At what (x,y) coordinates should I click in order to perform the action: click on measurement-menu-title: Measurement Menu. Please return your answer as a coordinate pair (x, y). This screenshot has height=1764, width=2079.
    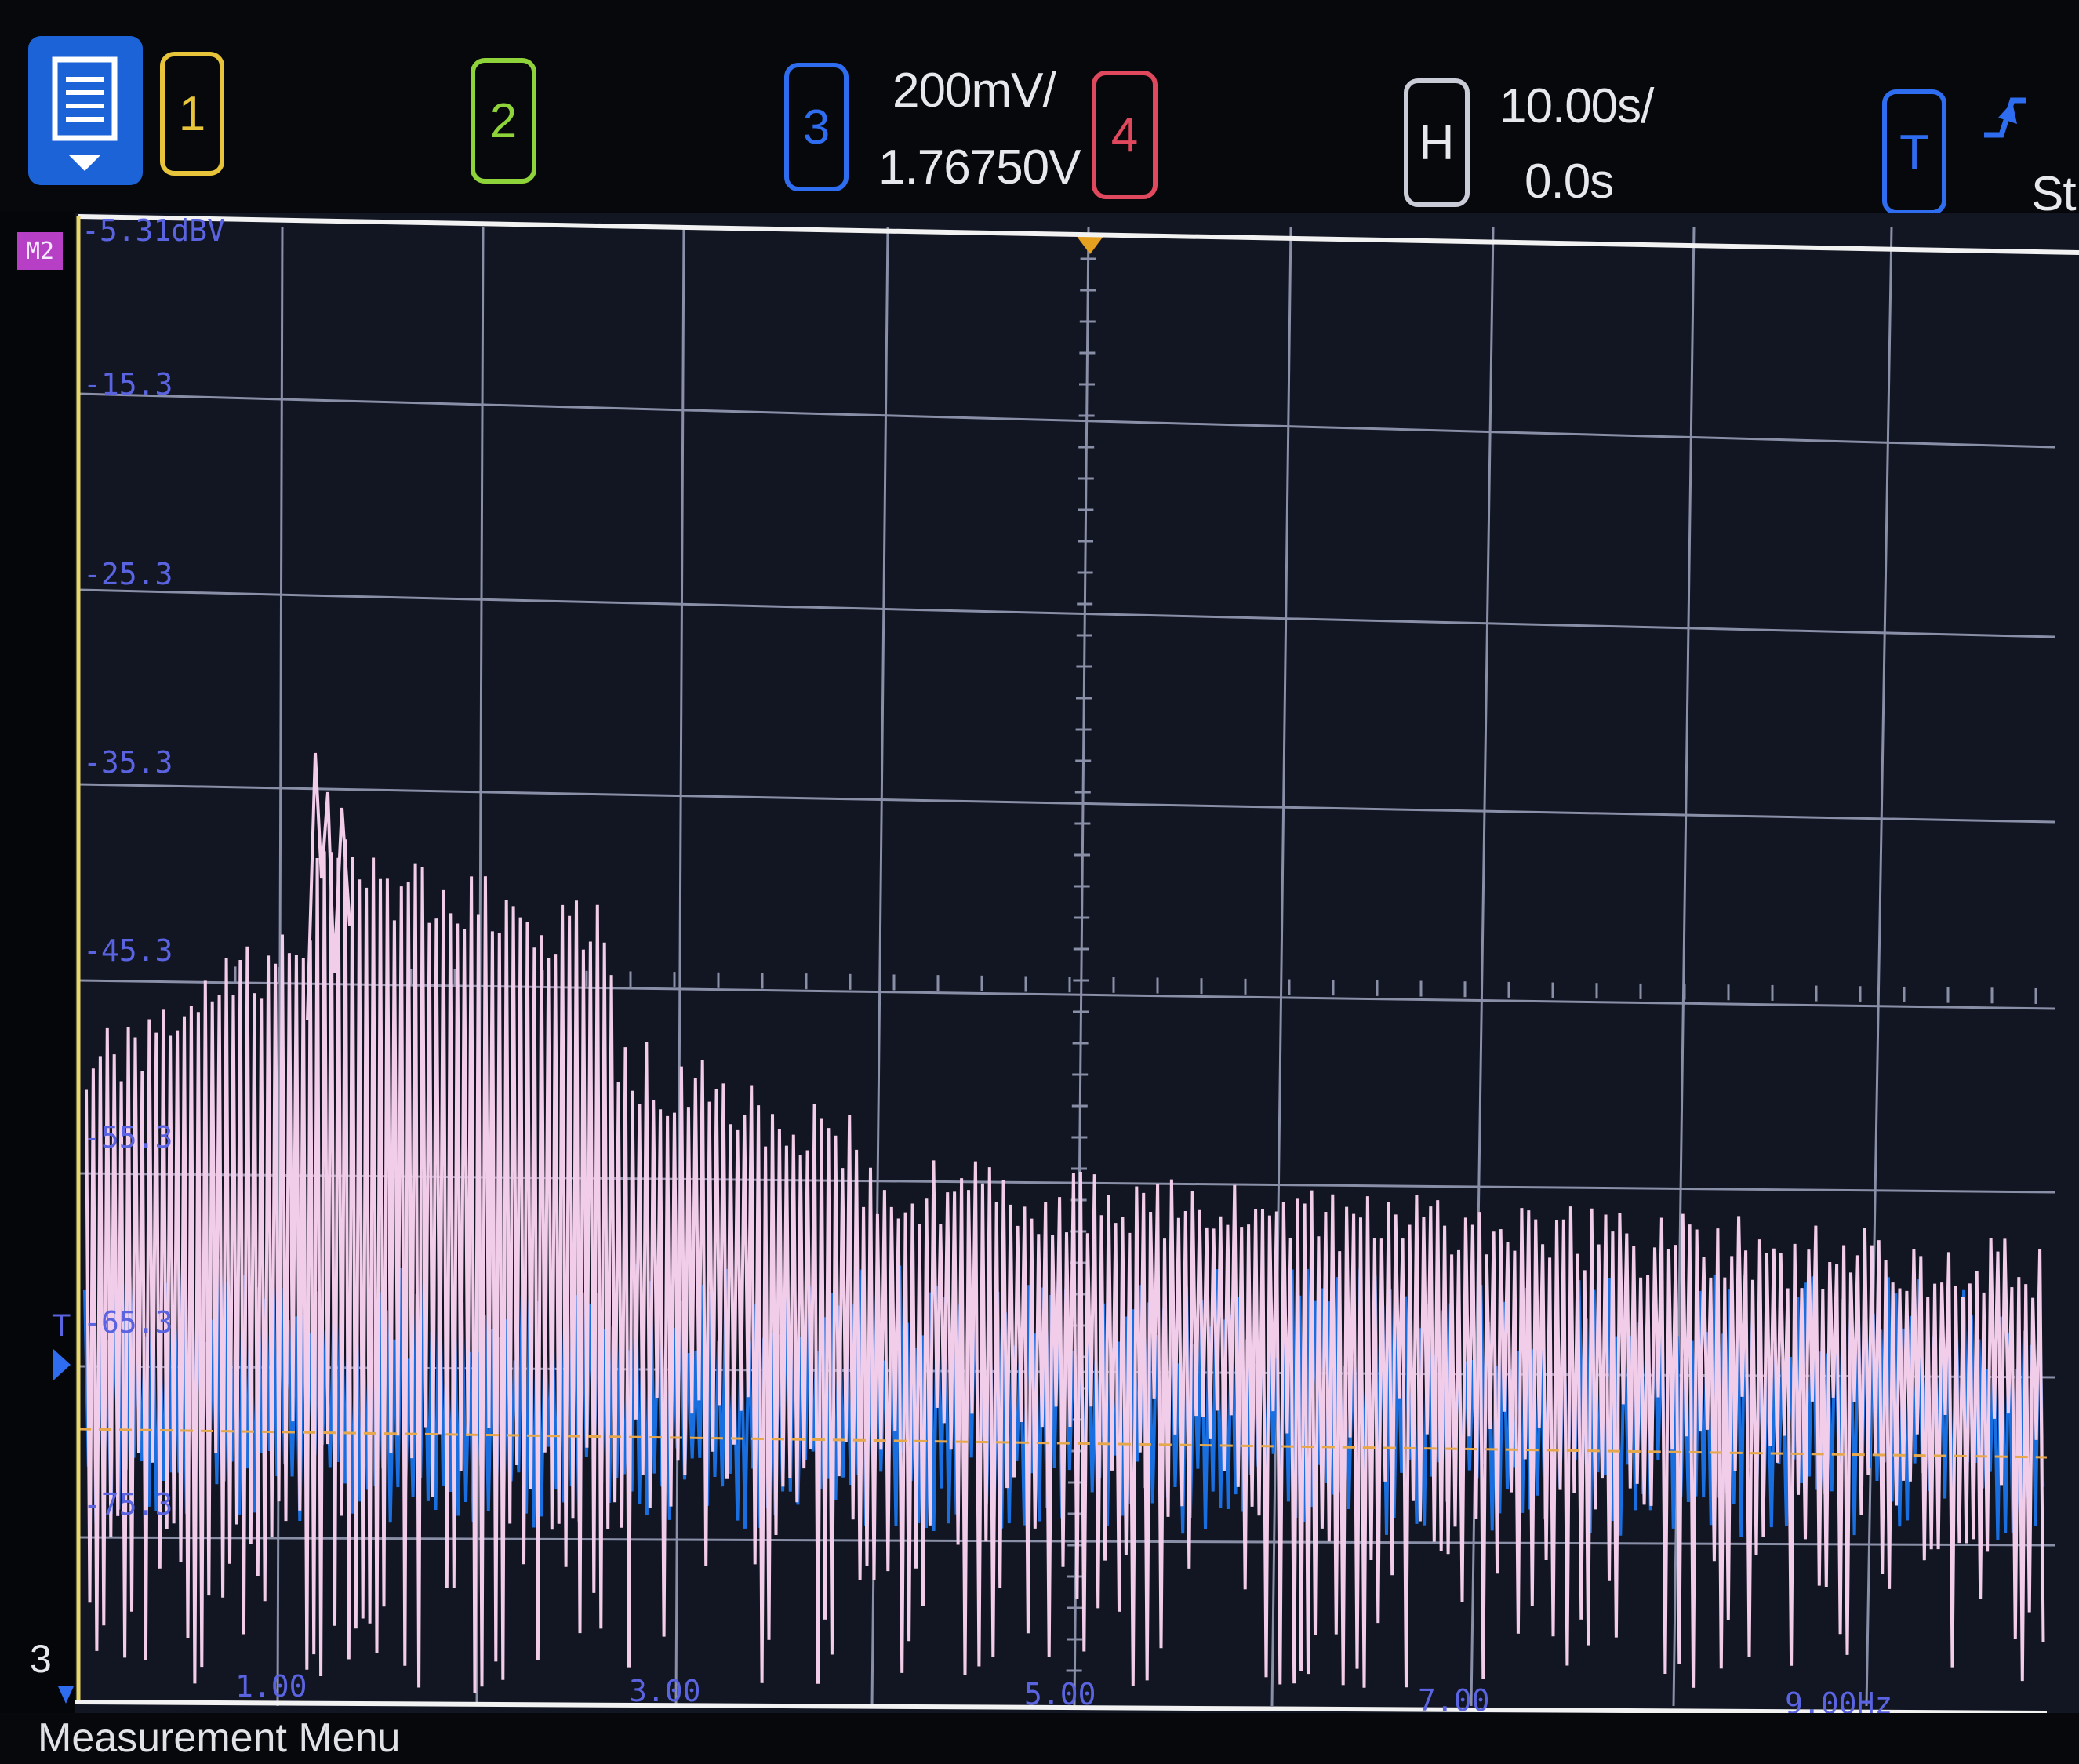
    Looking at the image, I should click on (219, 1738).